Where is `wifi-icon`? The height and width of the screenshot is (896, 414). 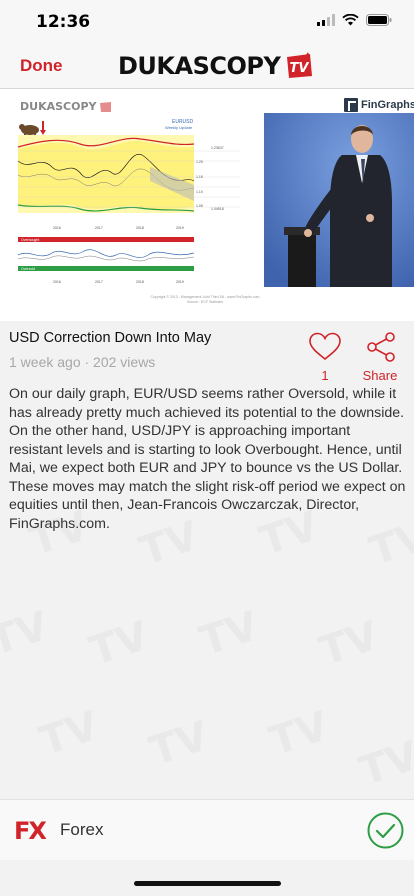
wifi-icon is located at coordinates (350, 20).